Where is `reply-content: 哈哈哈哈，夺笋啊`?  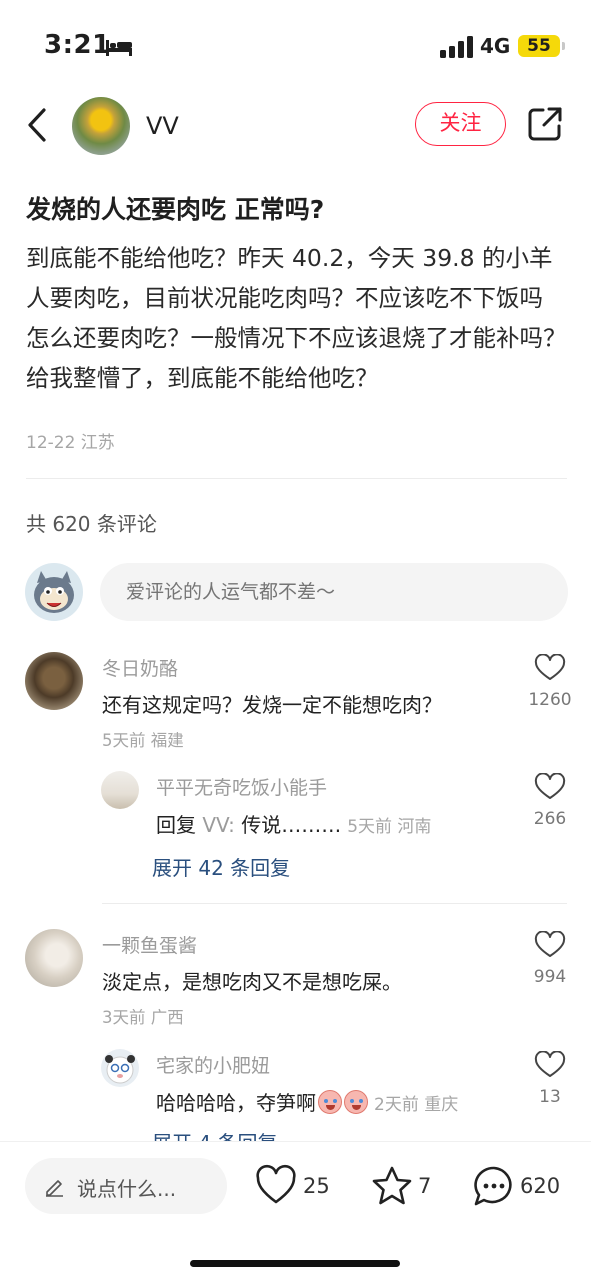 reply-content: 哈哈哈哈，夺笋啊 is located at coordinates (236, 1103).